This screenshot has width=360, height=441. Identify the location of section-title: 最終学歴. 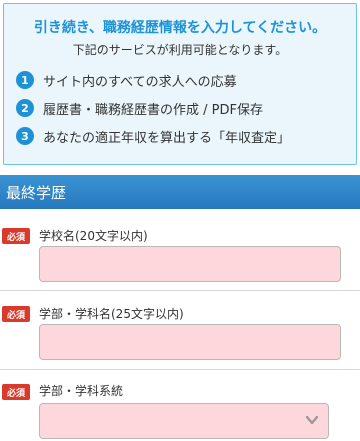
(36, 192).